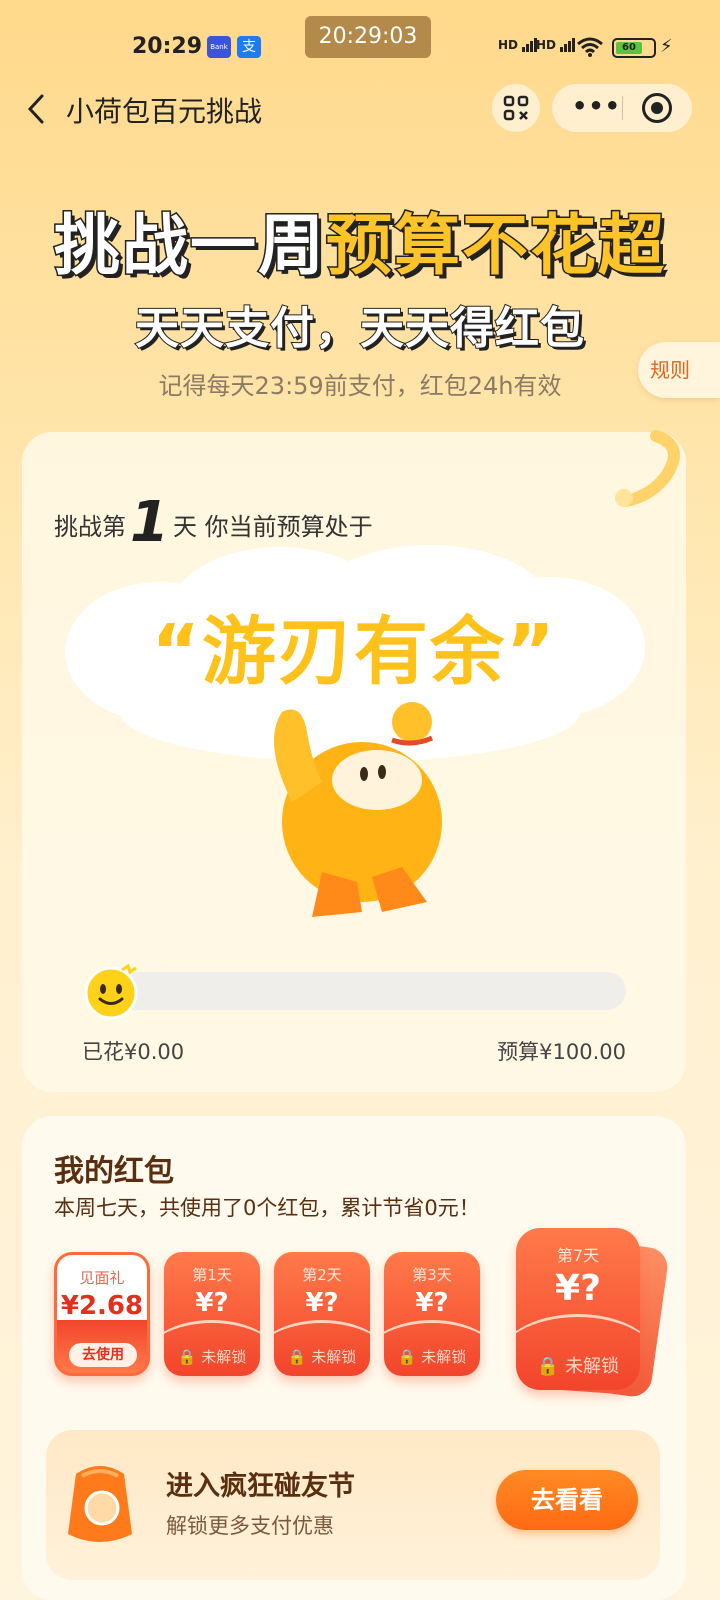 Image resolution: width=720 pixels, height=1600 pixels. I want to click on scan-icon, so click(516, 108).